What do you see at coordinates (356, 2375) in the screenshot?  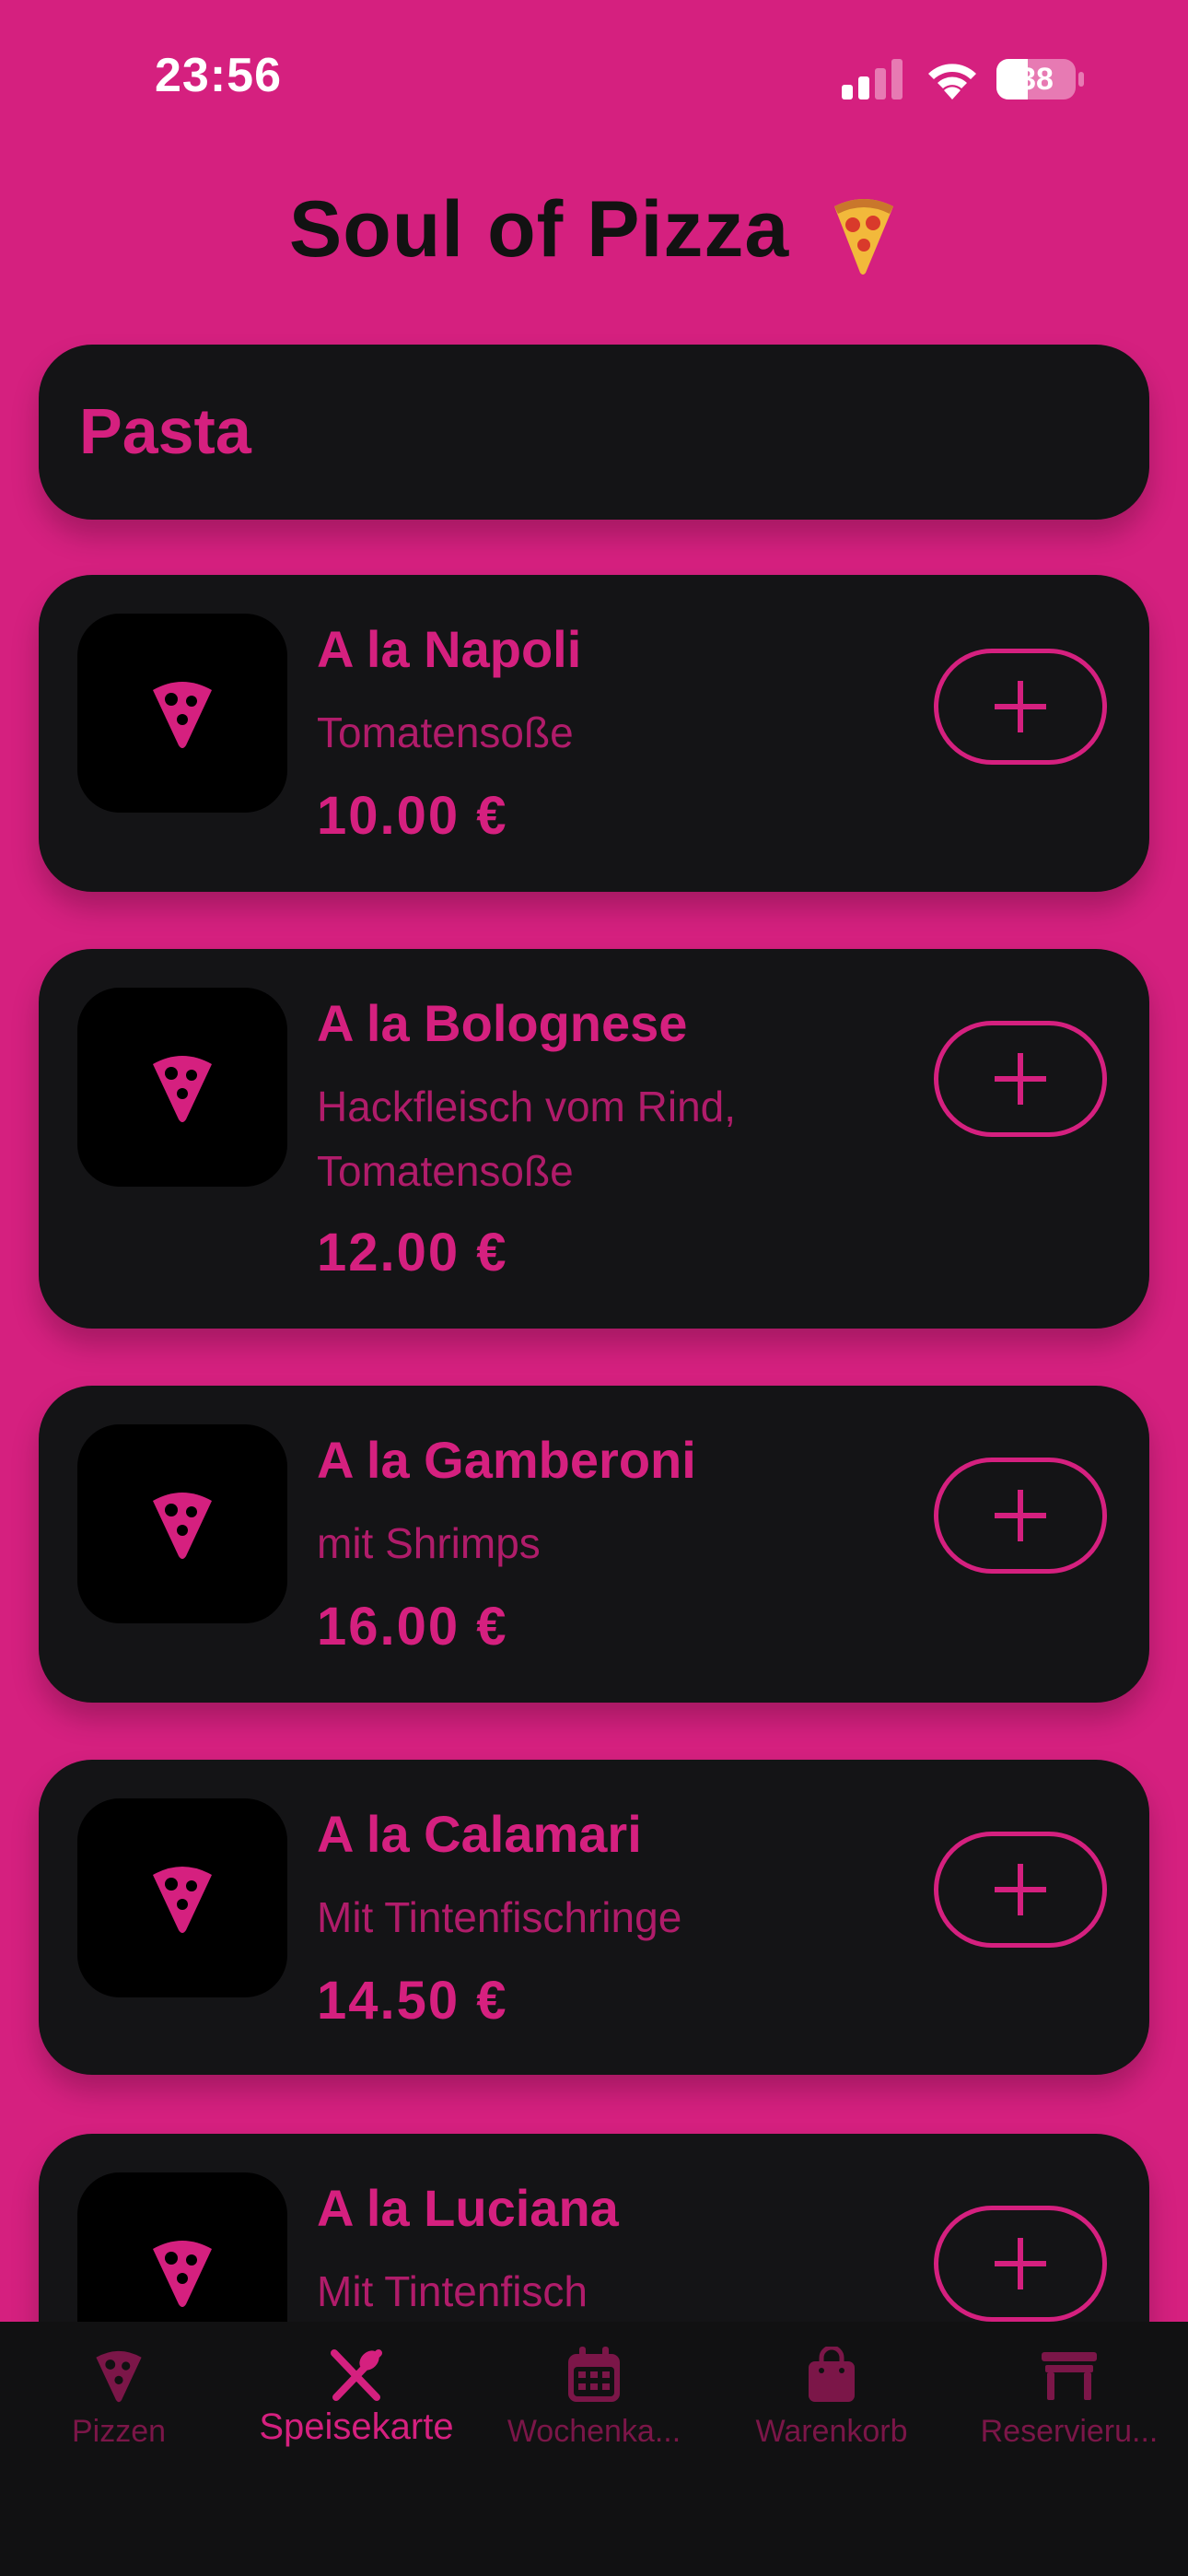 I see `fork-knife-icon` at bounding box center [356, 2375].